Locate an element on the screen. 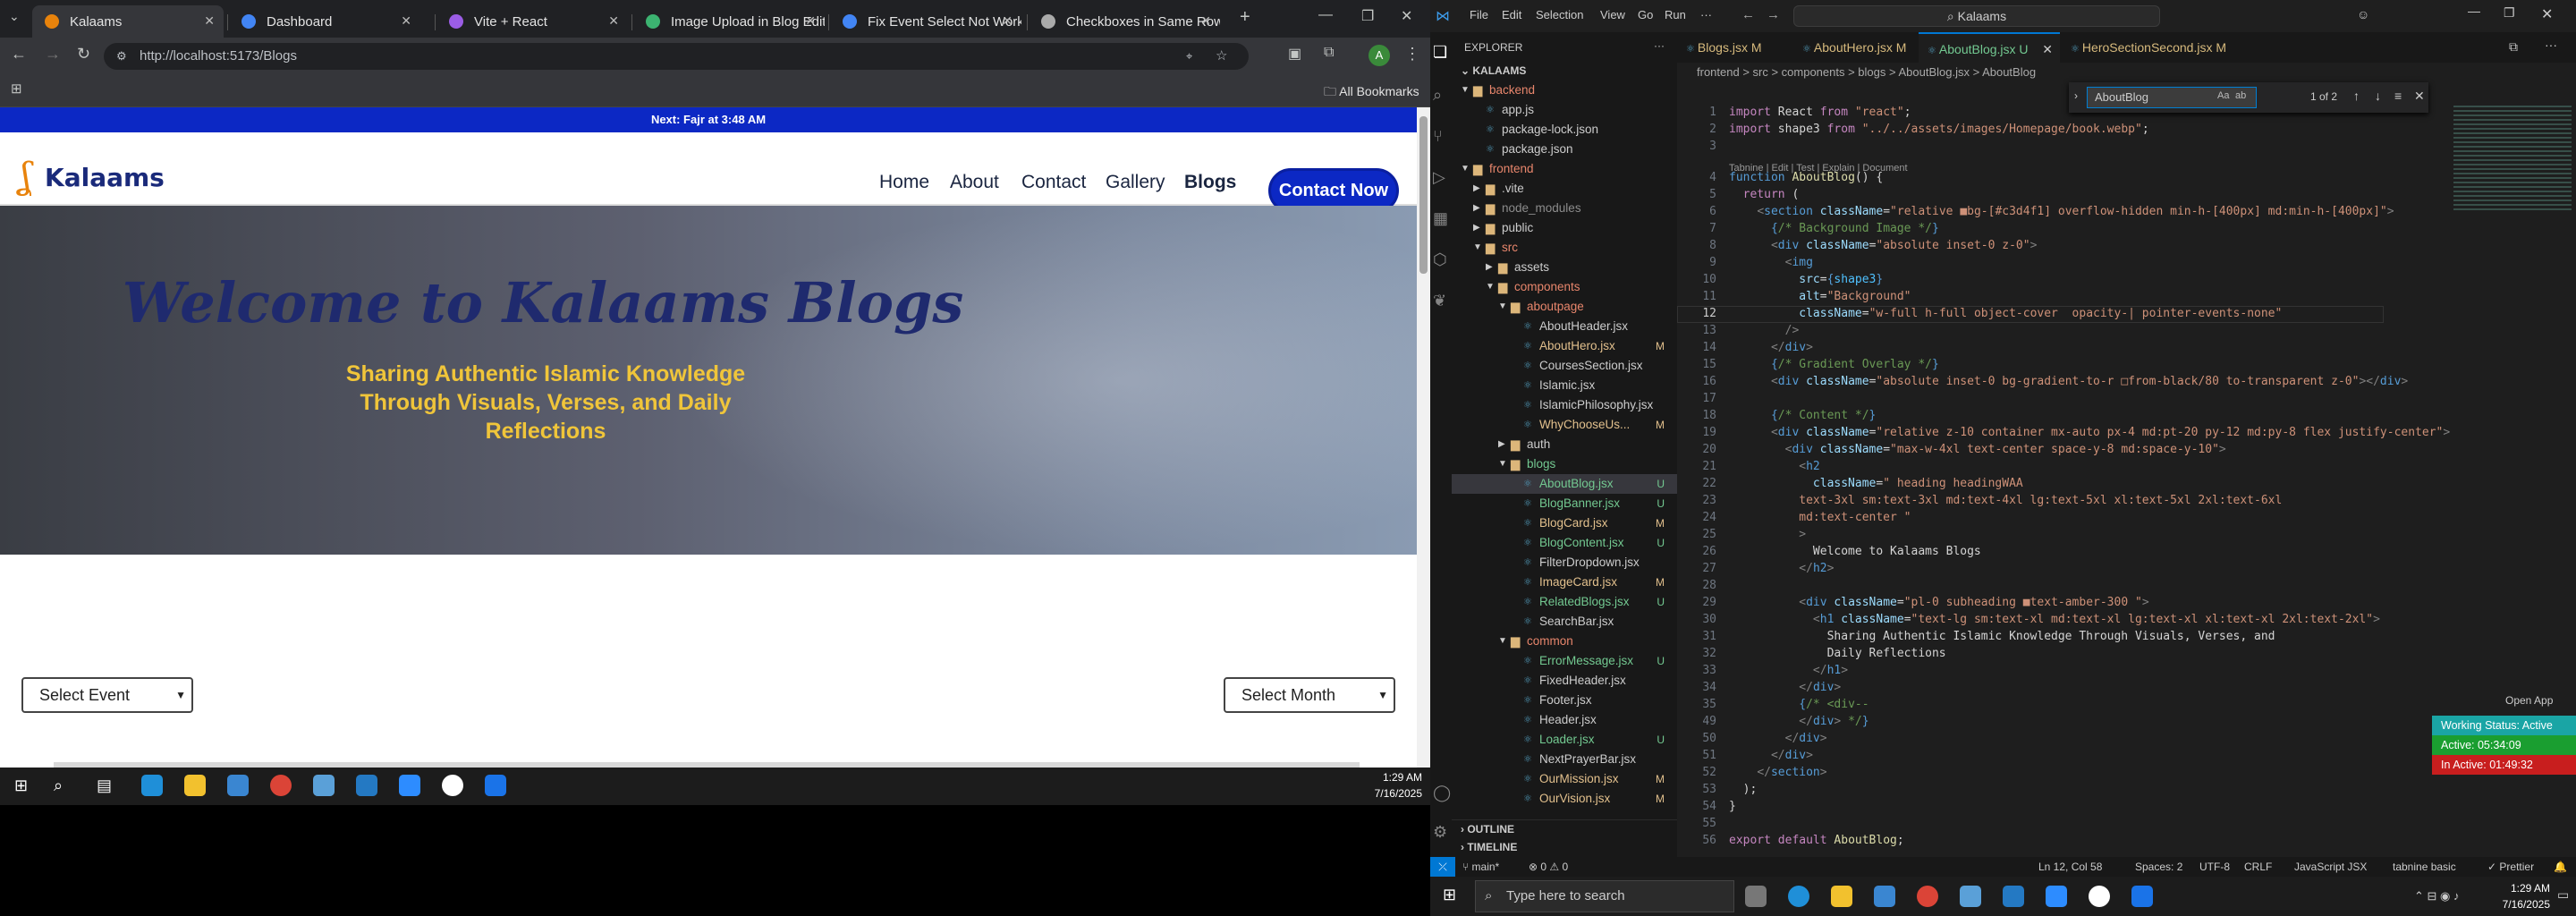 The image size is (2576, 916). problems-indicator: ⊗ 0 ⚠ 0 is located at coordinates (1548, 867).